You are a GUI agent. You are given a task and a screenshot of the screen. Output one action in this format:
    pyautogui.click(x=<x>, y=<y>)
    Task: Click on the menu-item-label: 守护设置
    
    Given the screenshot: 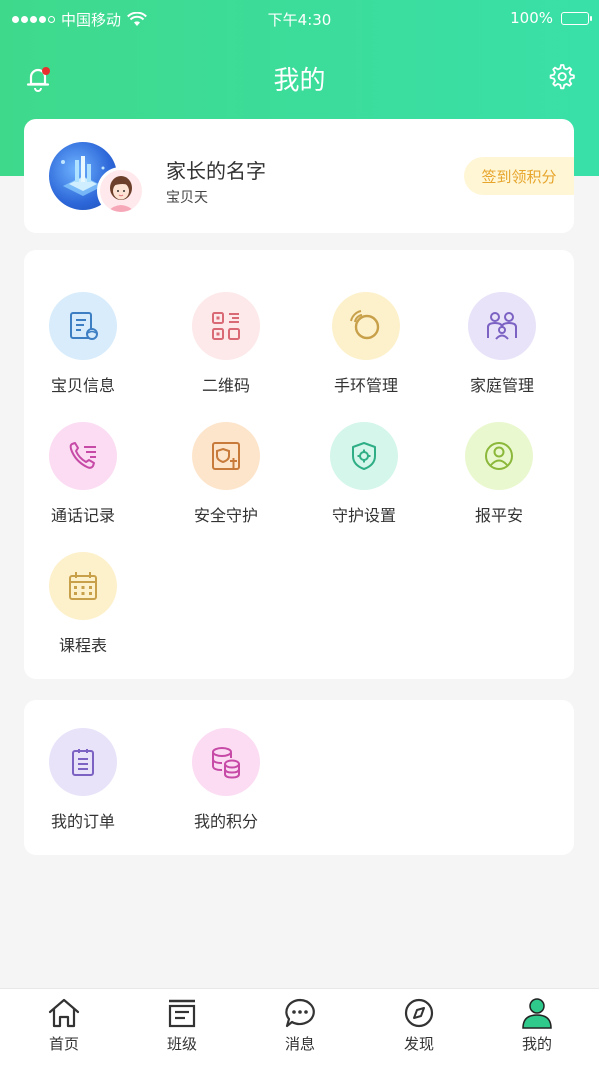 What is the action you would take?
    pyautogui.click(x=363, y=515)
    